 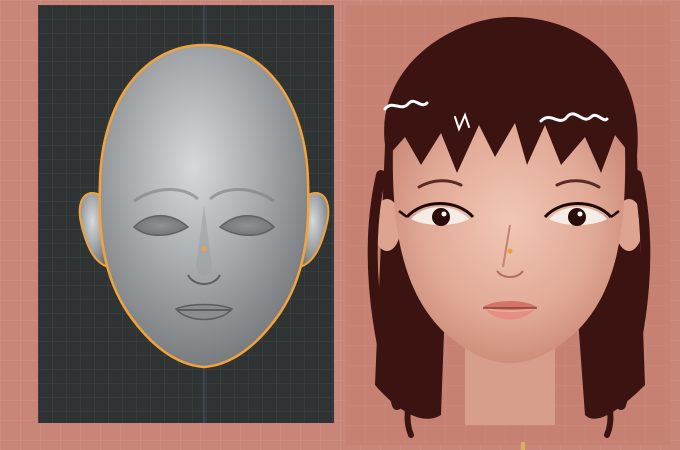 I want to click on timeline-marker, so click(x=523, y=446).